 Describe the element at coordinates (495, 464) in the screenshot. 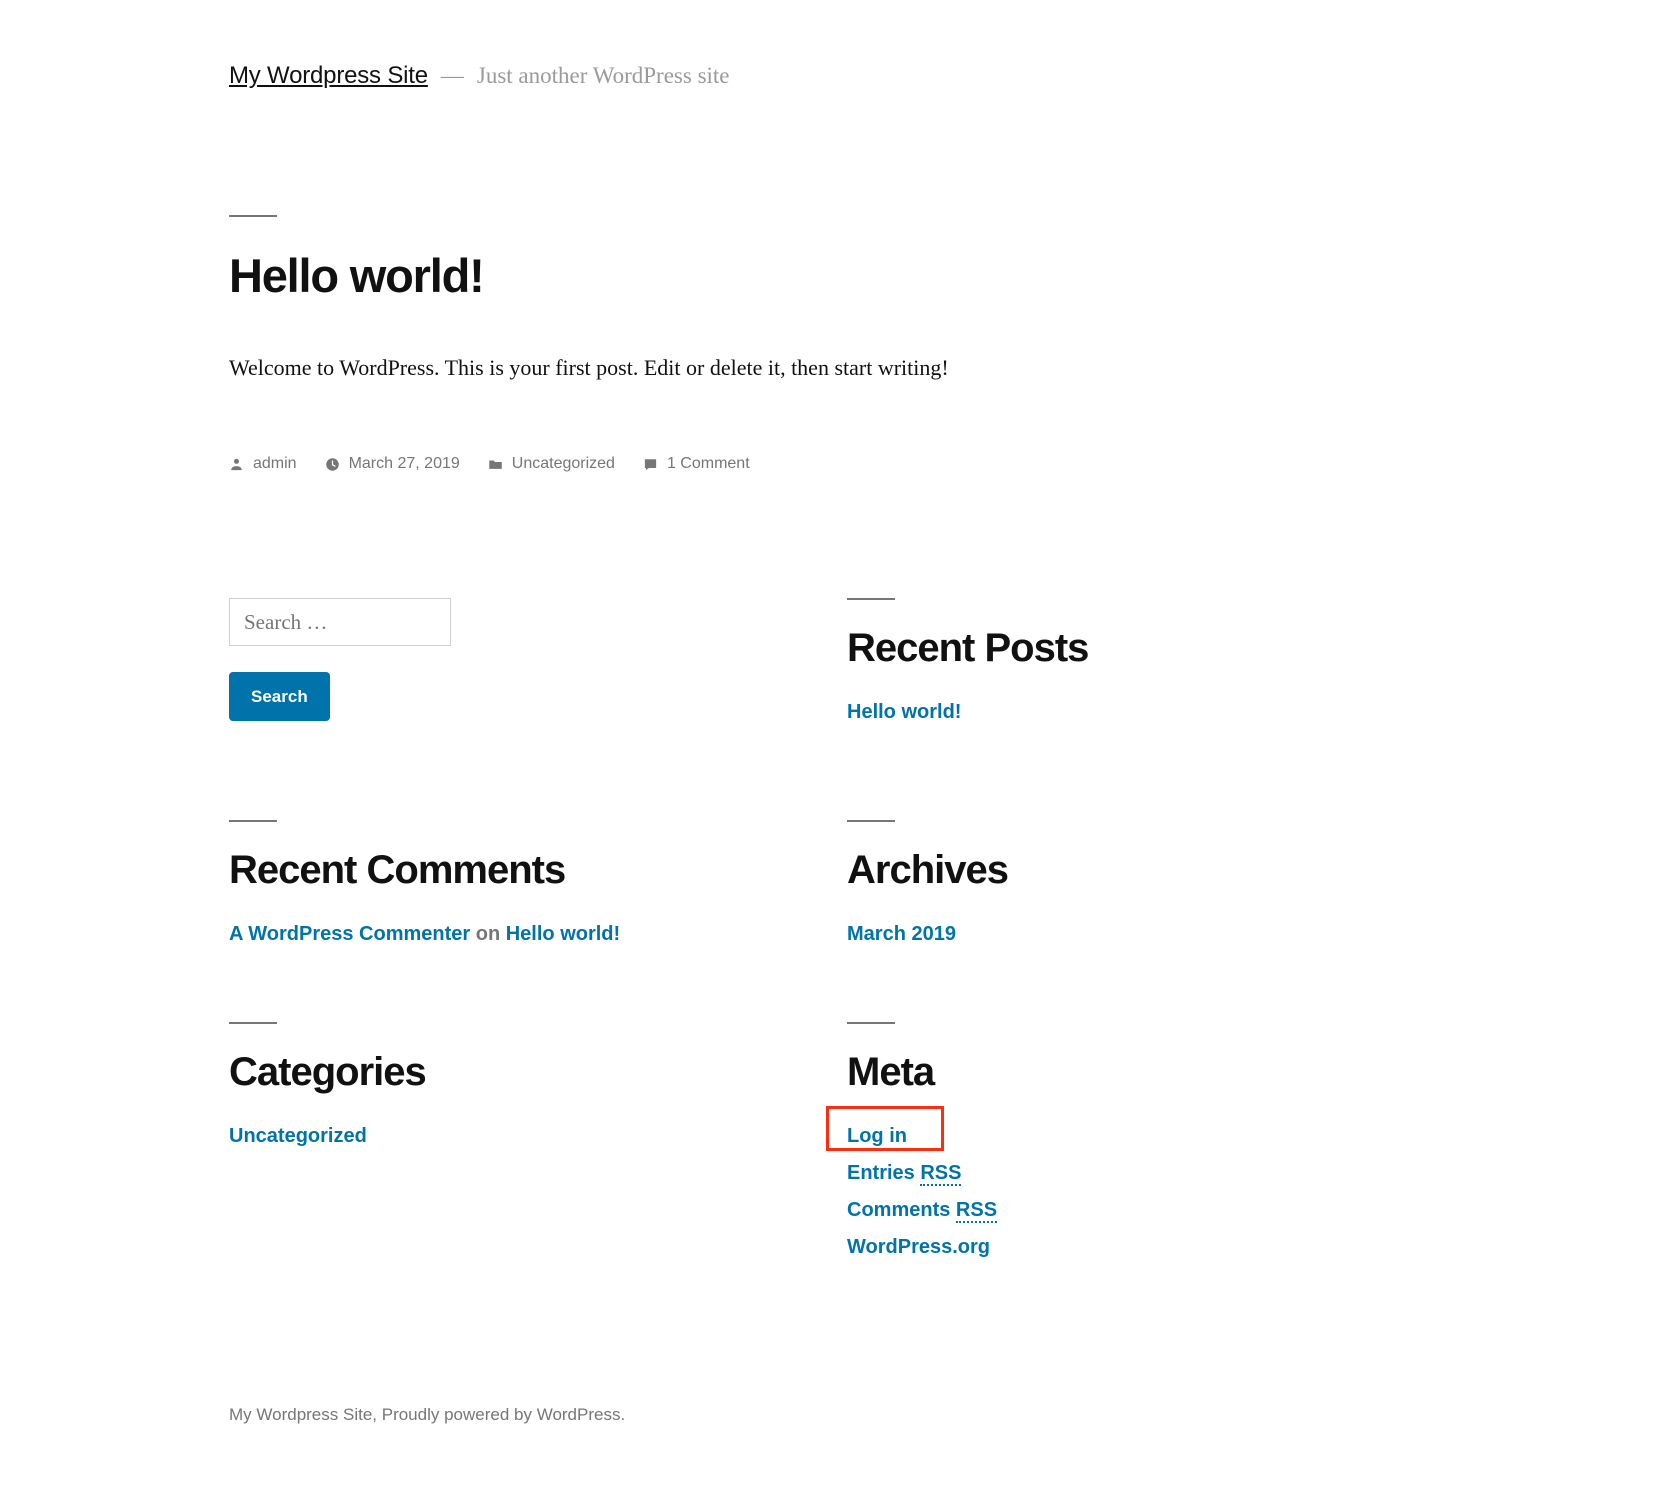

I see `folder-icon` at that location.